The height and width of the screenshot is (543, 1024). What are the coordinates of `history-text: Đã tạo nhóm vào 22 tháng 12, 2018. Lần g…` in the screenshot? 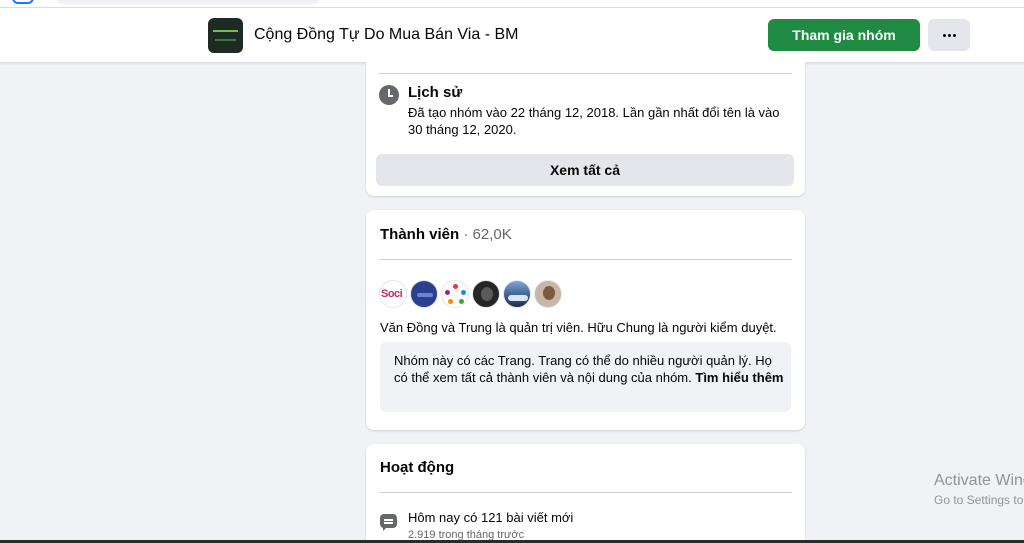 It's located at (594, 121).